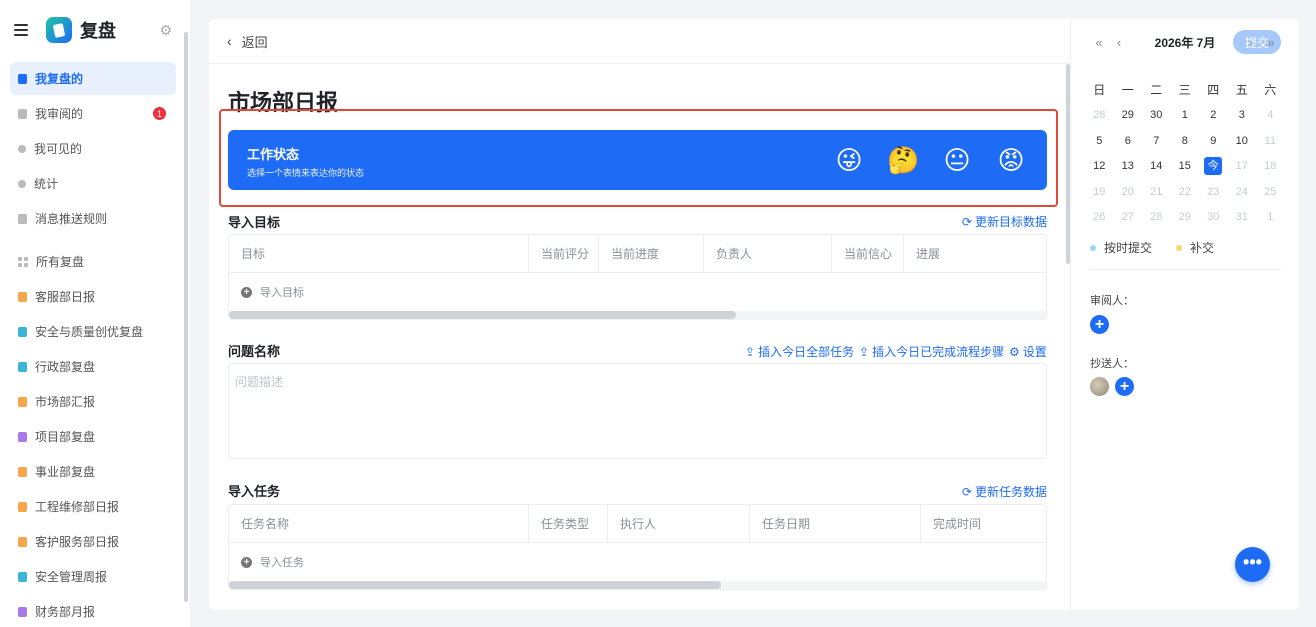 This screenshot has width=1316, height=627. Describe the element at coordinates (93, 218) in the screenshot. I see `sidebar-item: 消息推送规则` at that location.